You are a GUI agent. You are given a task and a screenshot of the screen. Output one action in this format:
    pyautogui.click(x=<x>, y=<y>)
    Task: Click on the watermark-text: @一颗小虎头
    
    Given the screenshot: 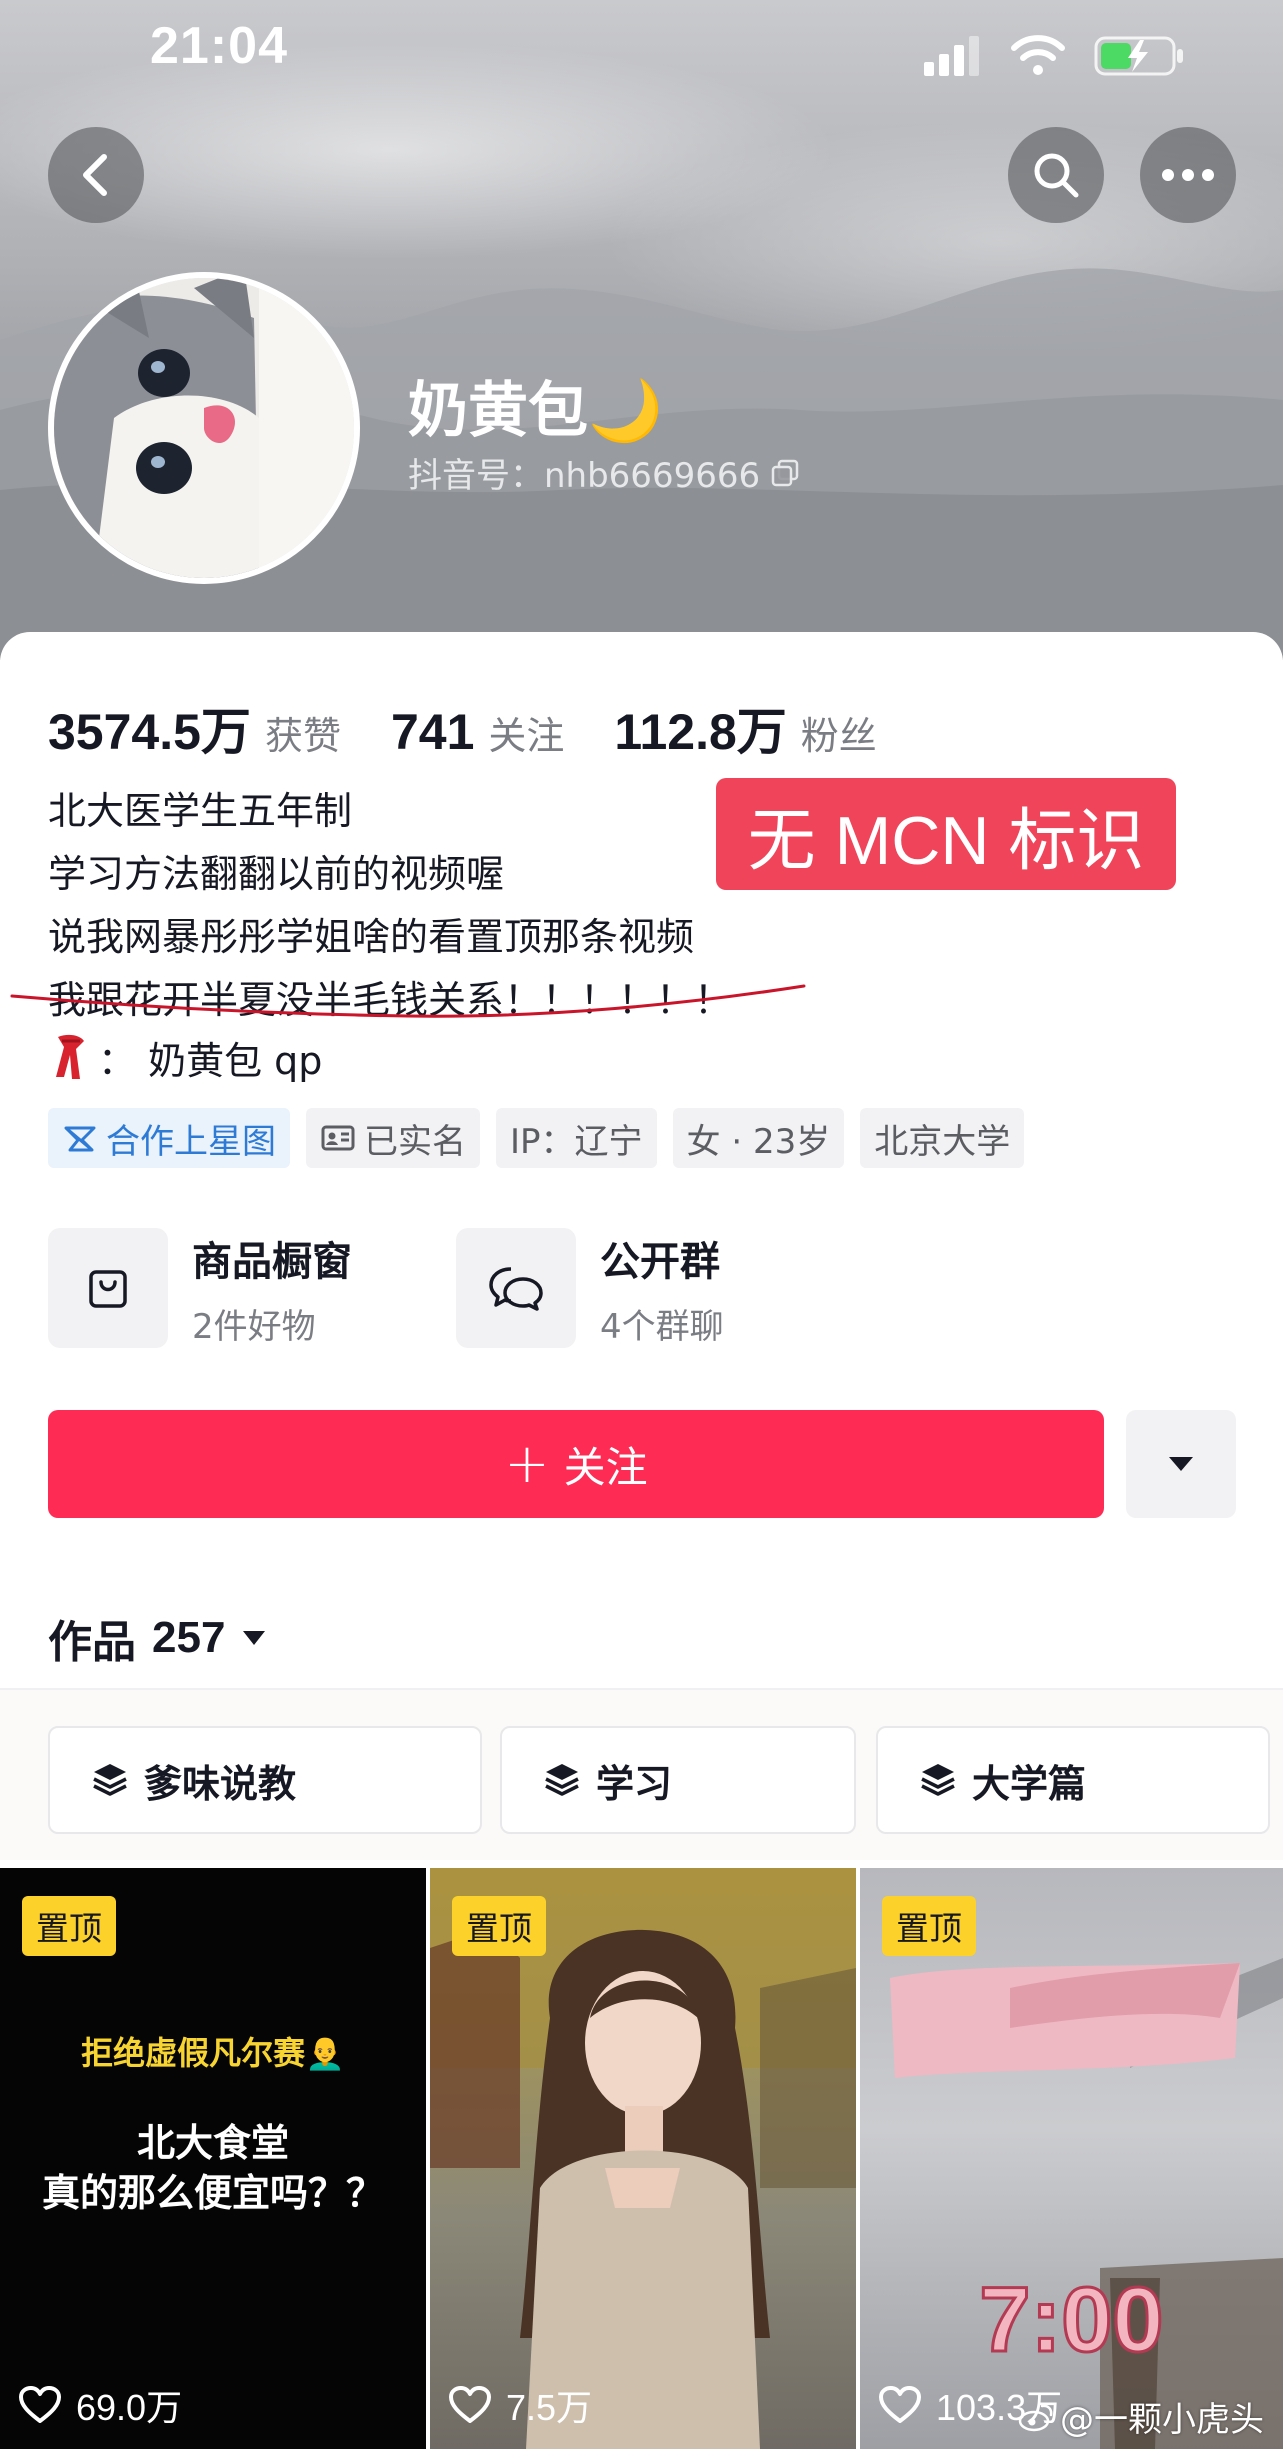 What is the action you would take?
    pyautogui.click(x=1162, y=2420)
    